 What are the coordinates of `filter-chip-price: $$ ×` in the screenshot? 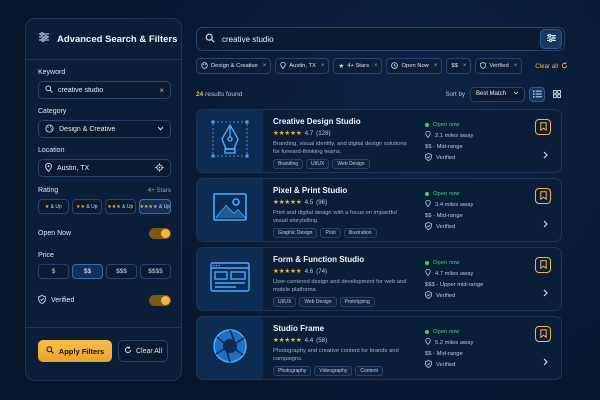 It's located at (459, 66).